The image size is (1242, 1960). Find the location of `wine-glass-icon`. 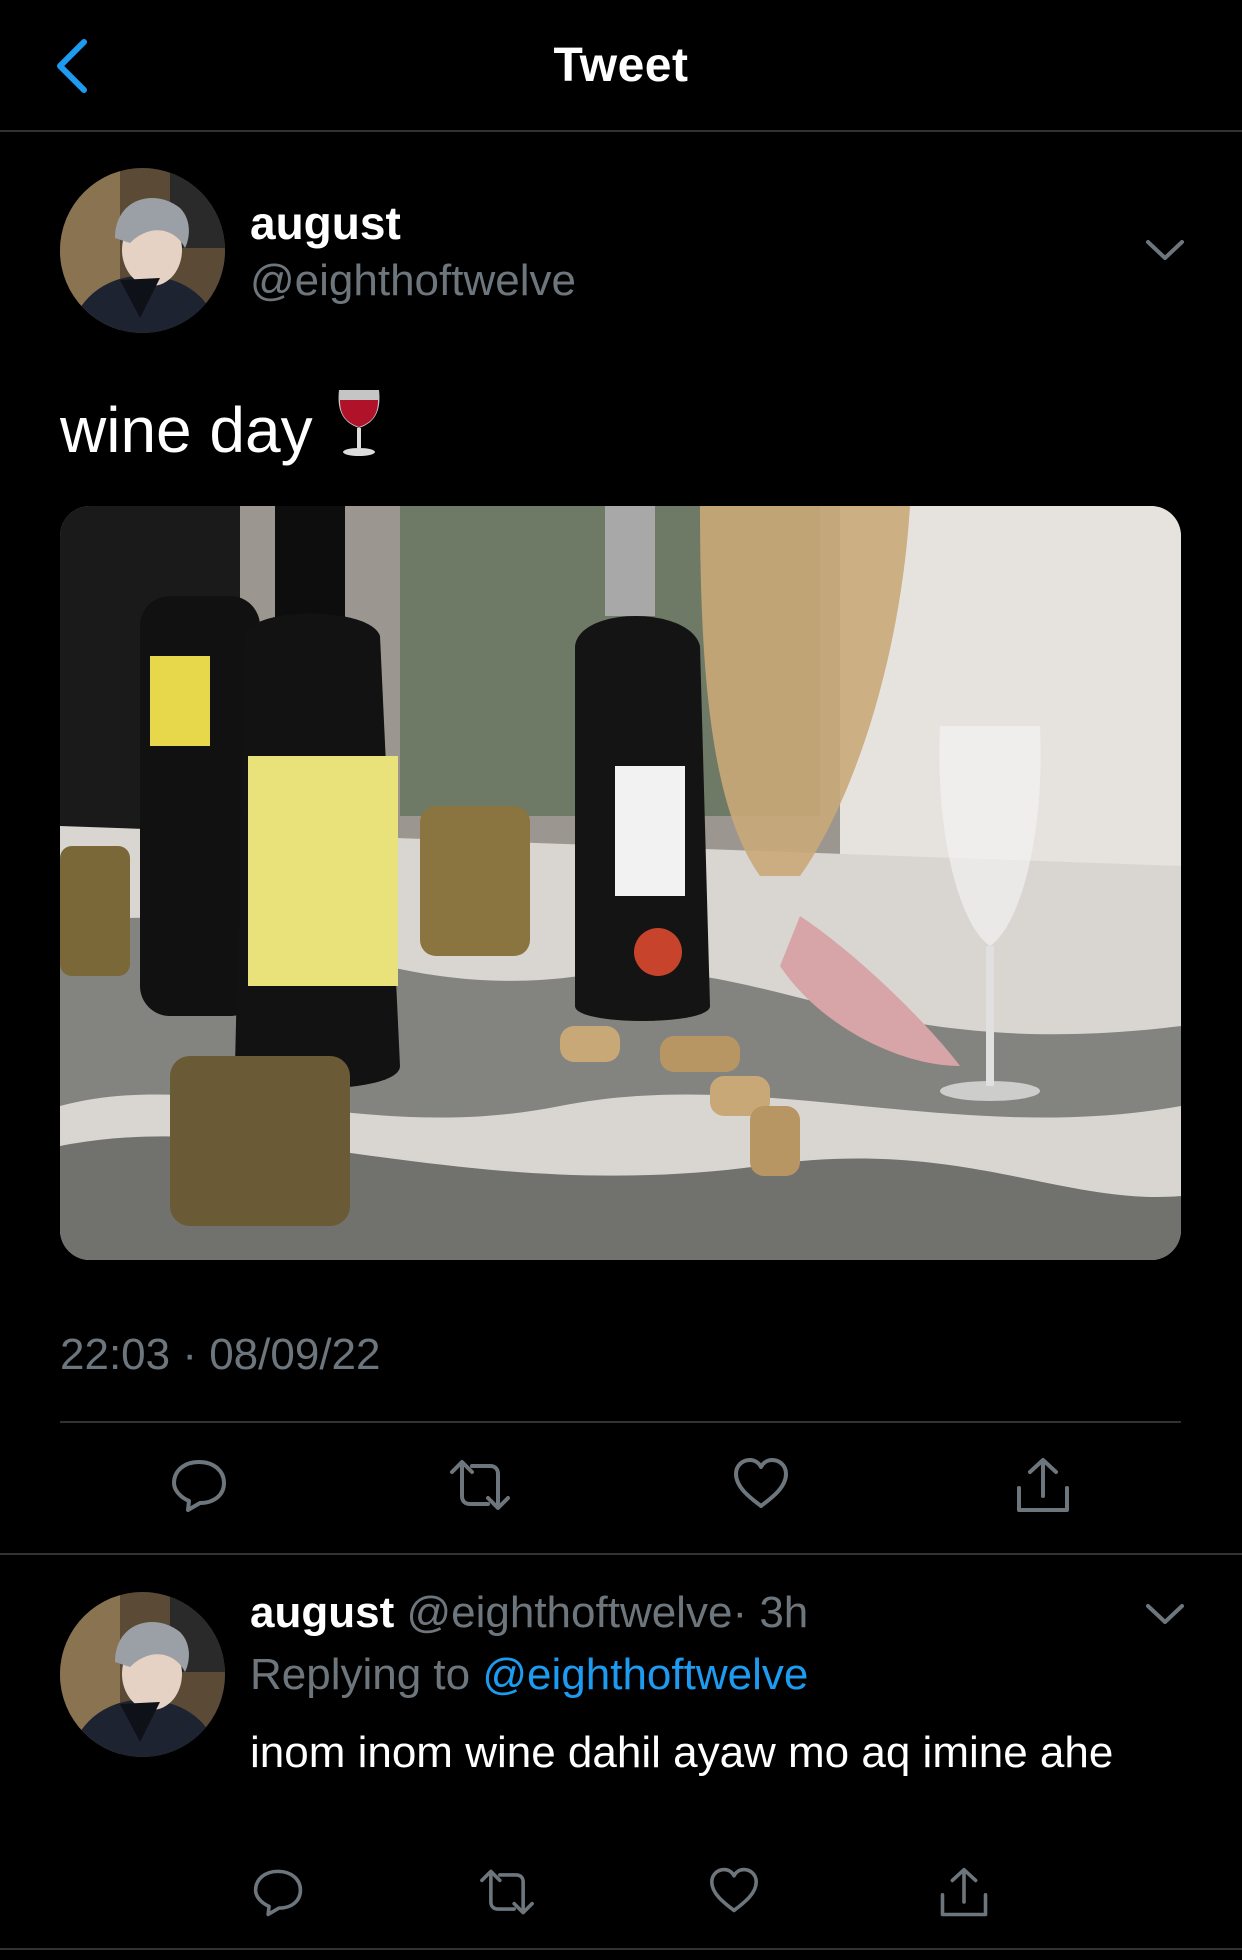

wine-glass-icon is located at coordinates (359, 429).